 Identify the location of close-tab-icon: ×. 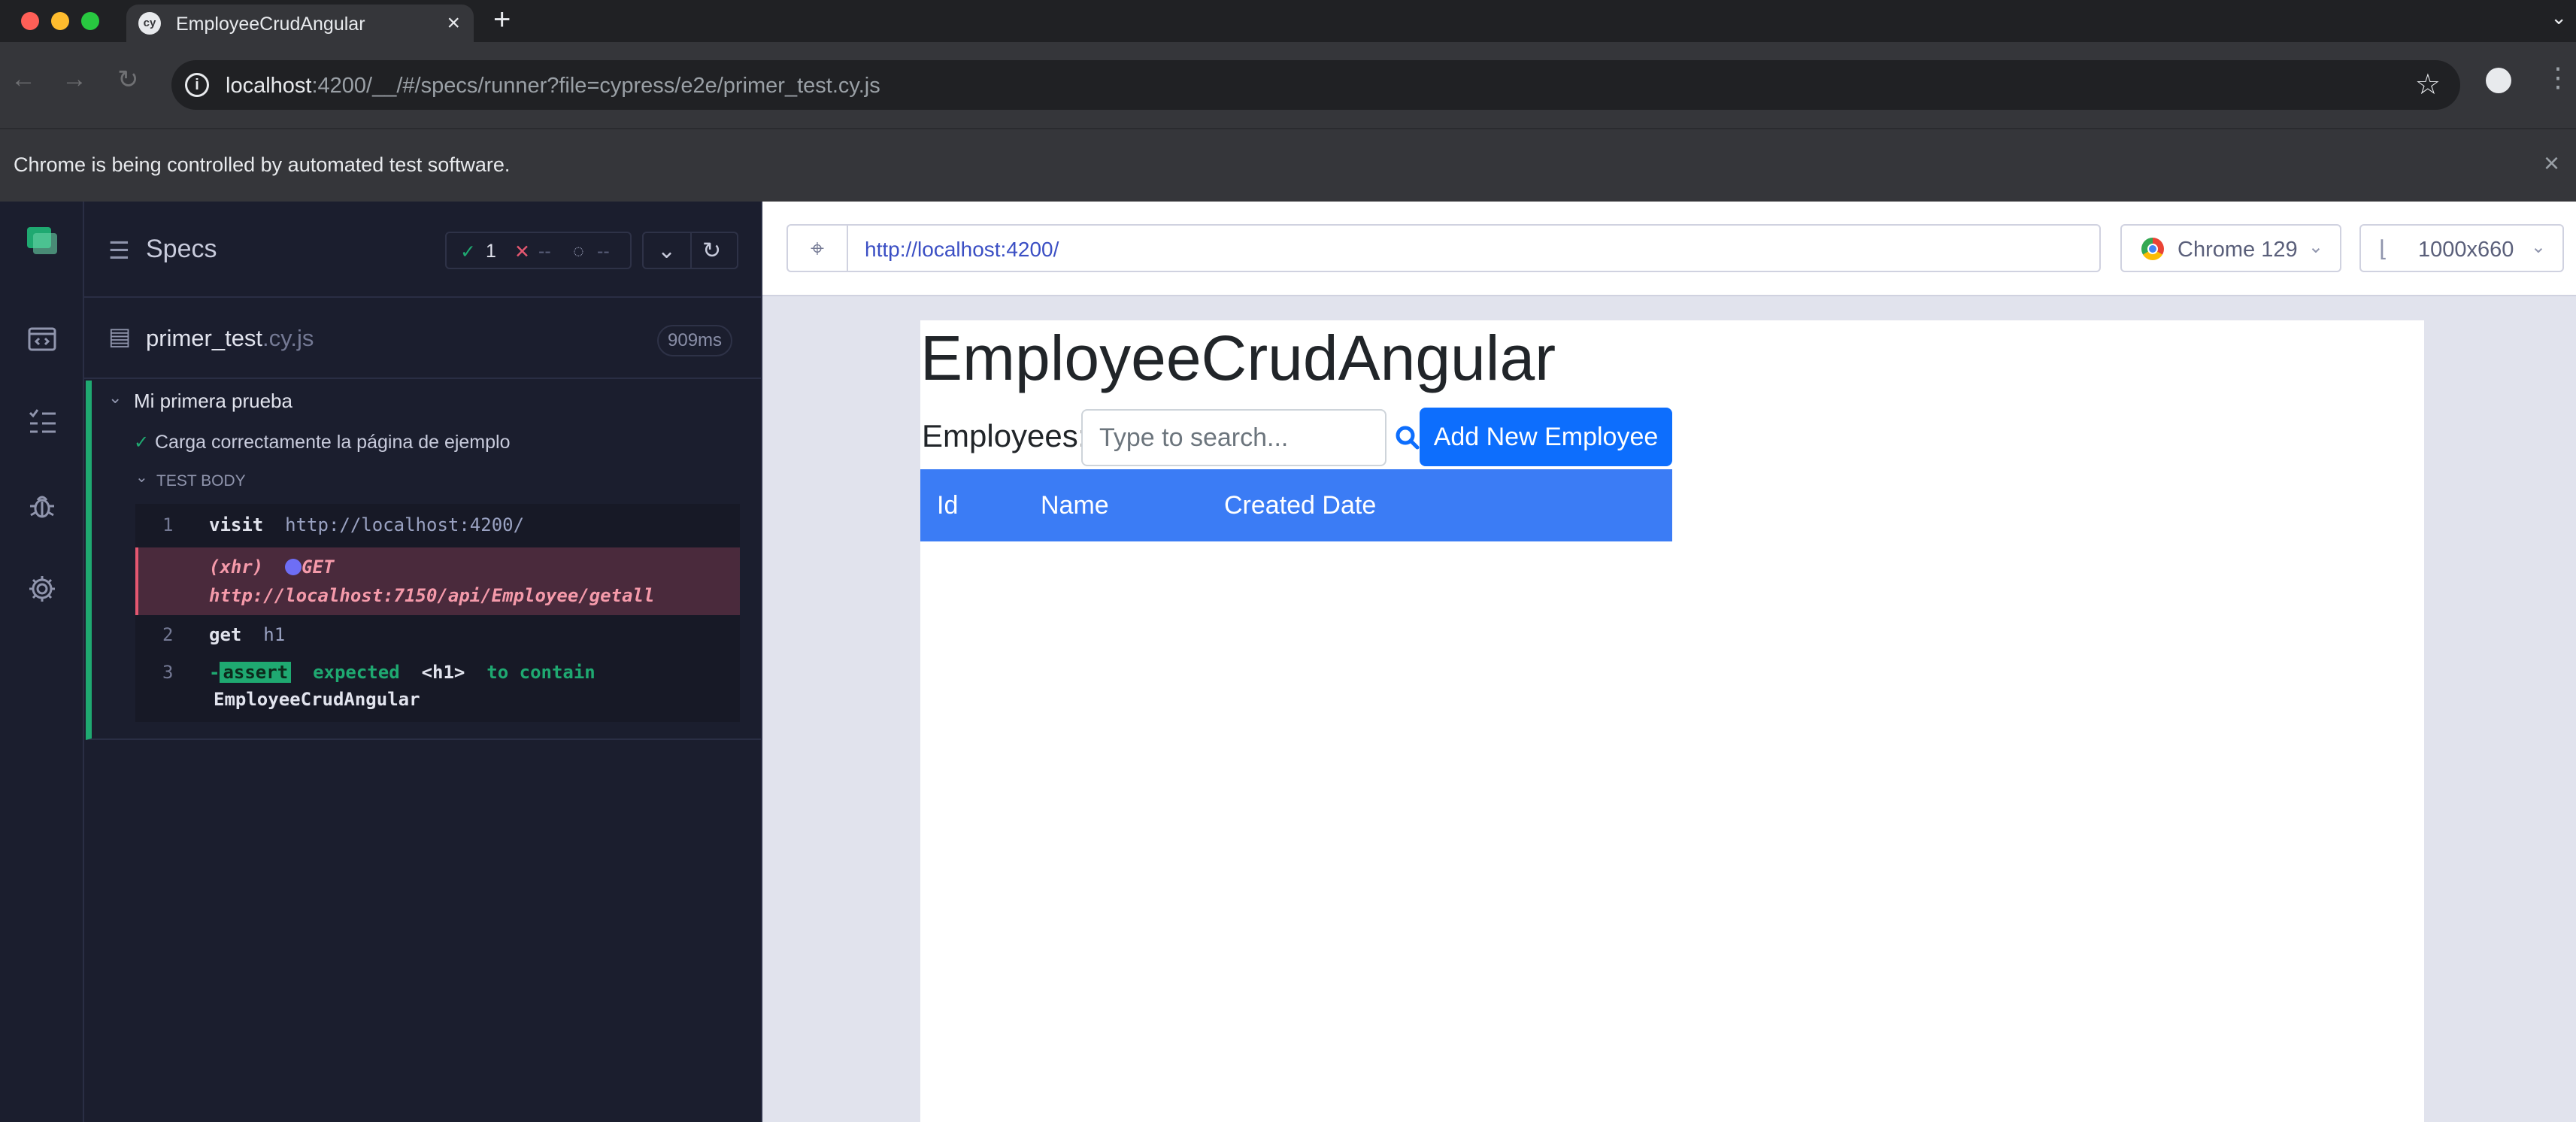
(454, 23).